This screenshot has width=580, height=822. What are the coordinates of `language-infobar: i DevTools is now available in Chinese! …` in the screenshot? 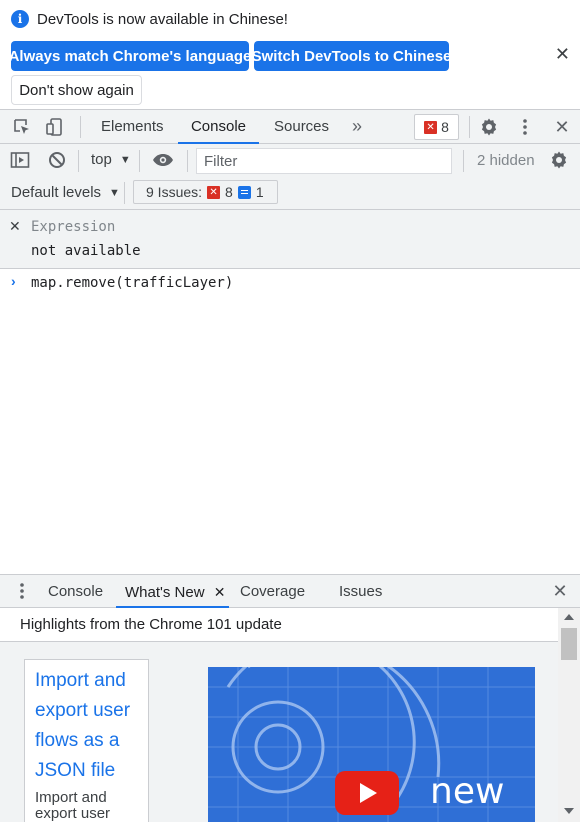 It's located at (290, 55).